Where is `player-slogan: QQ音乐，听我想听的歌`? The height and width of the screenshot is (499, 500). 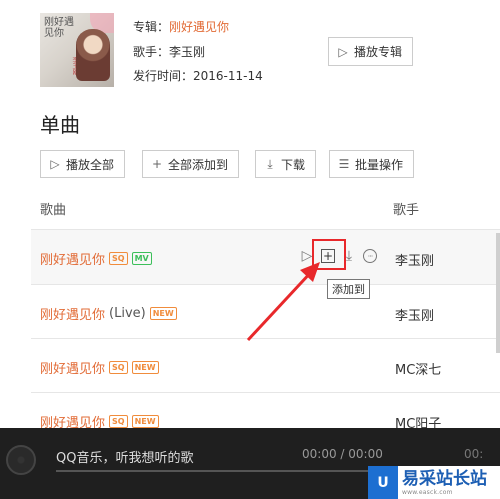 player-slogan: QQ音乐，听我想听的歌 is located at coordinates (125, 458).